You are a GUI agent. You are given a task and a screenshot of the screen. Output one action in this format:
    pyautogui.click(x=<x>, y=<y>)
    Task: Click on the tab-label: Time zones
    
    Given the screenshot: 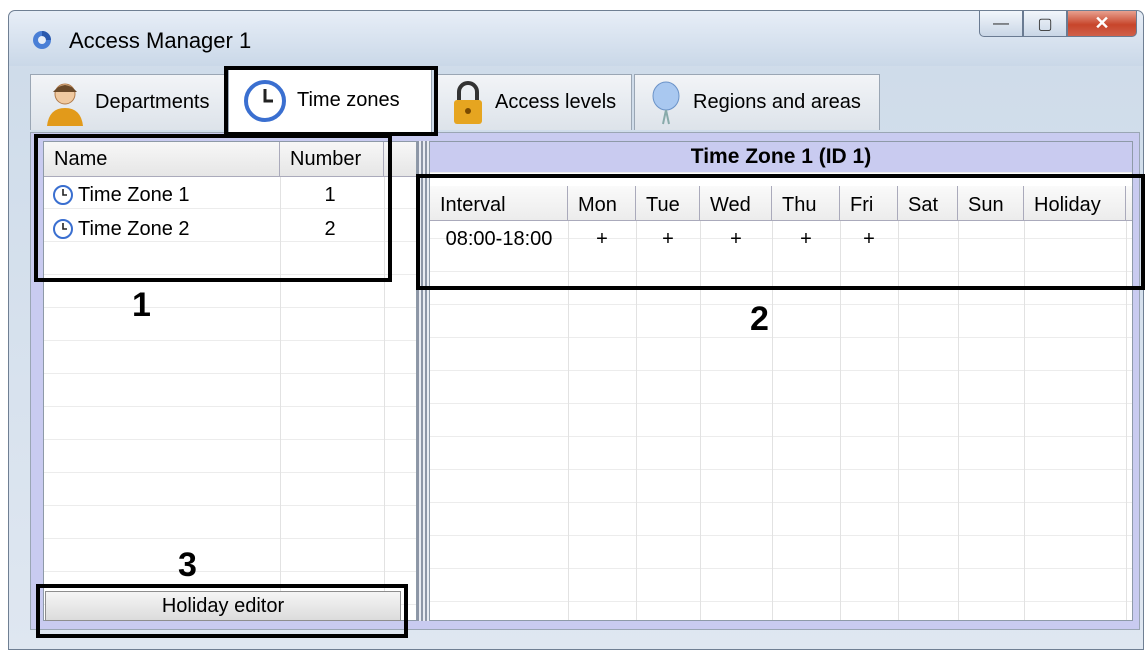 What is the action you would take?
    pyautogui.click(x=348, y=100)
    